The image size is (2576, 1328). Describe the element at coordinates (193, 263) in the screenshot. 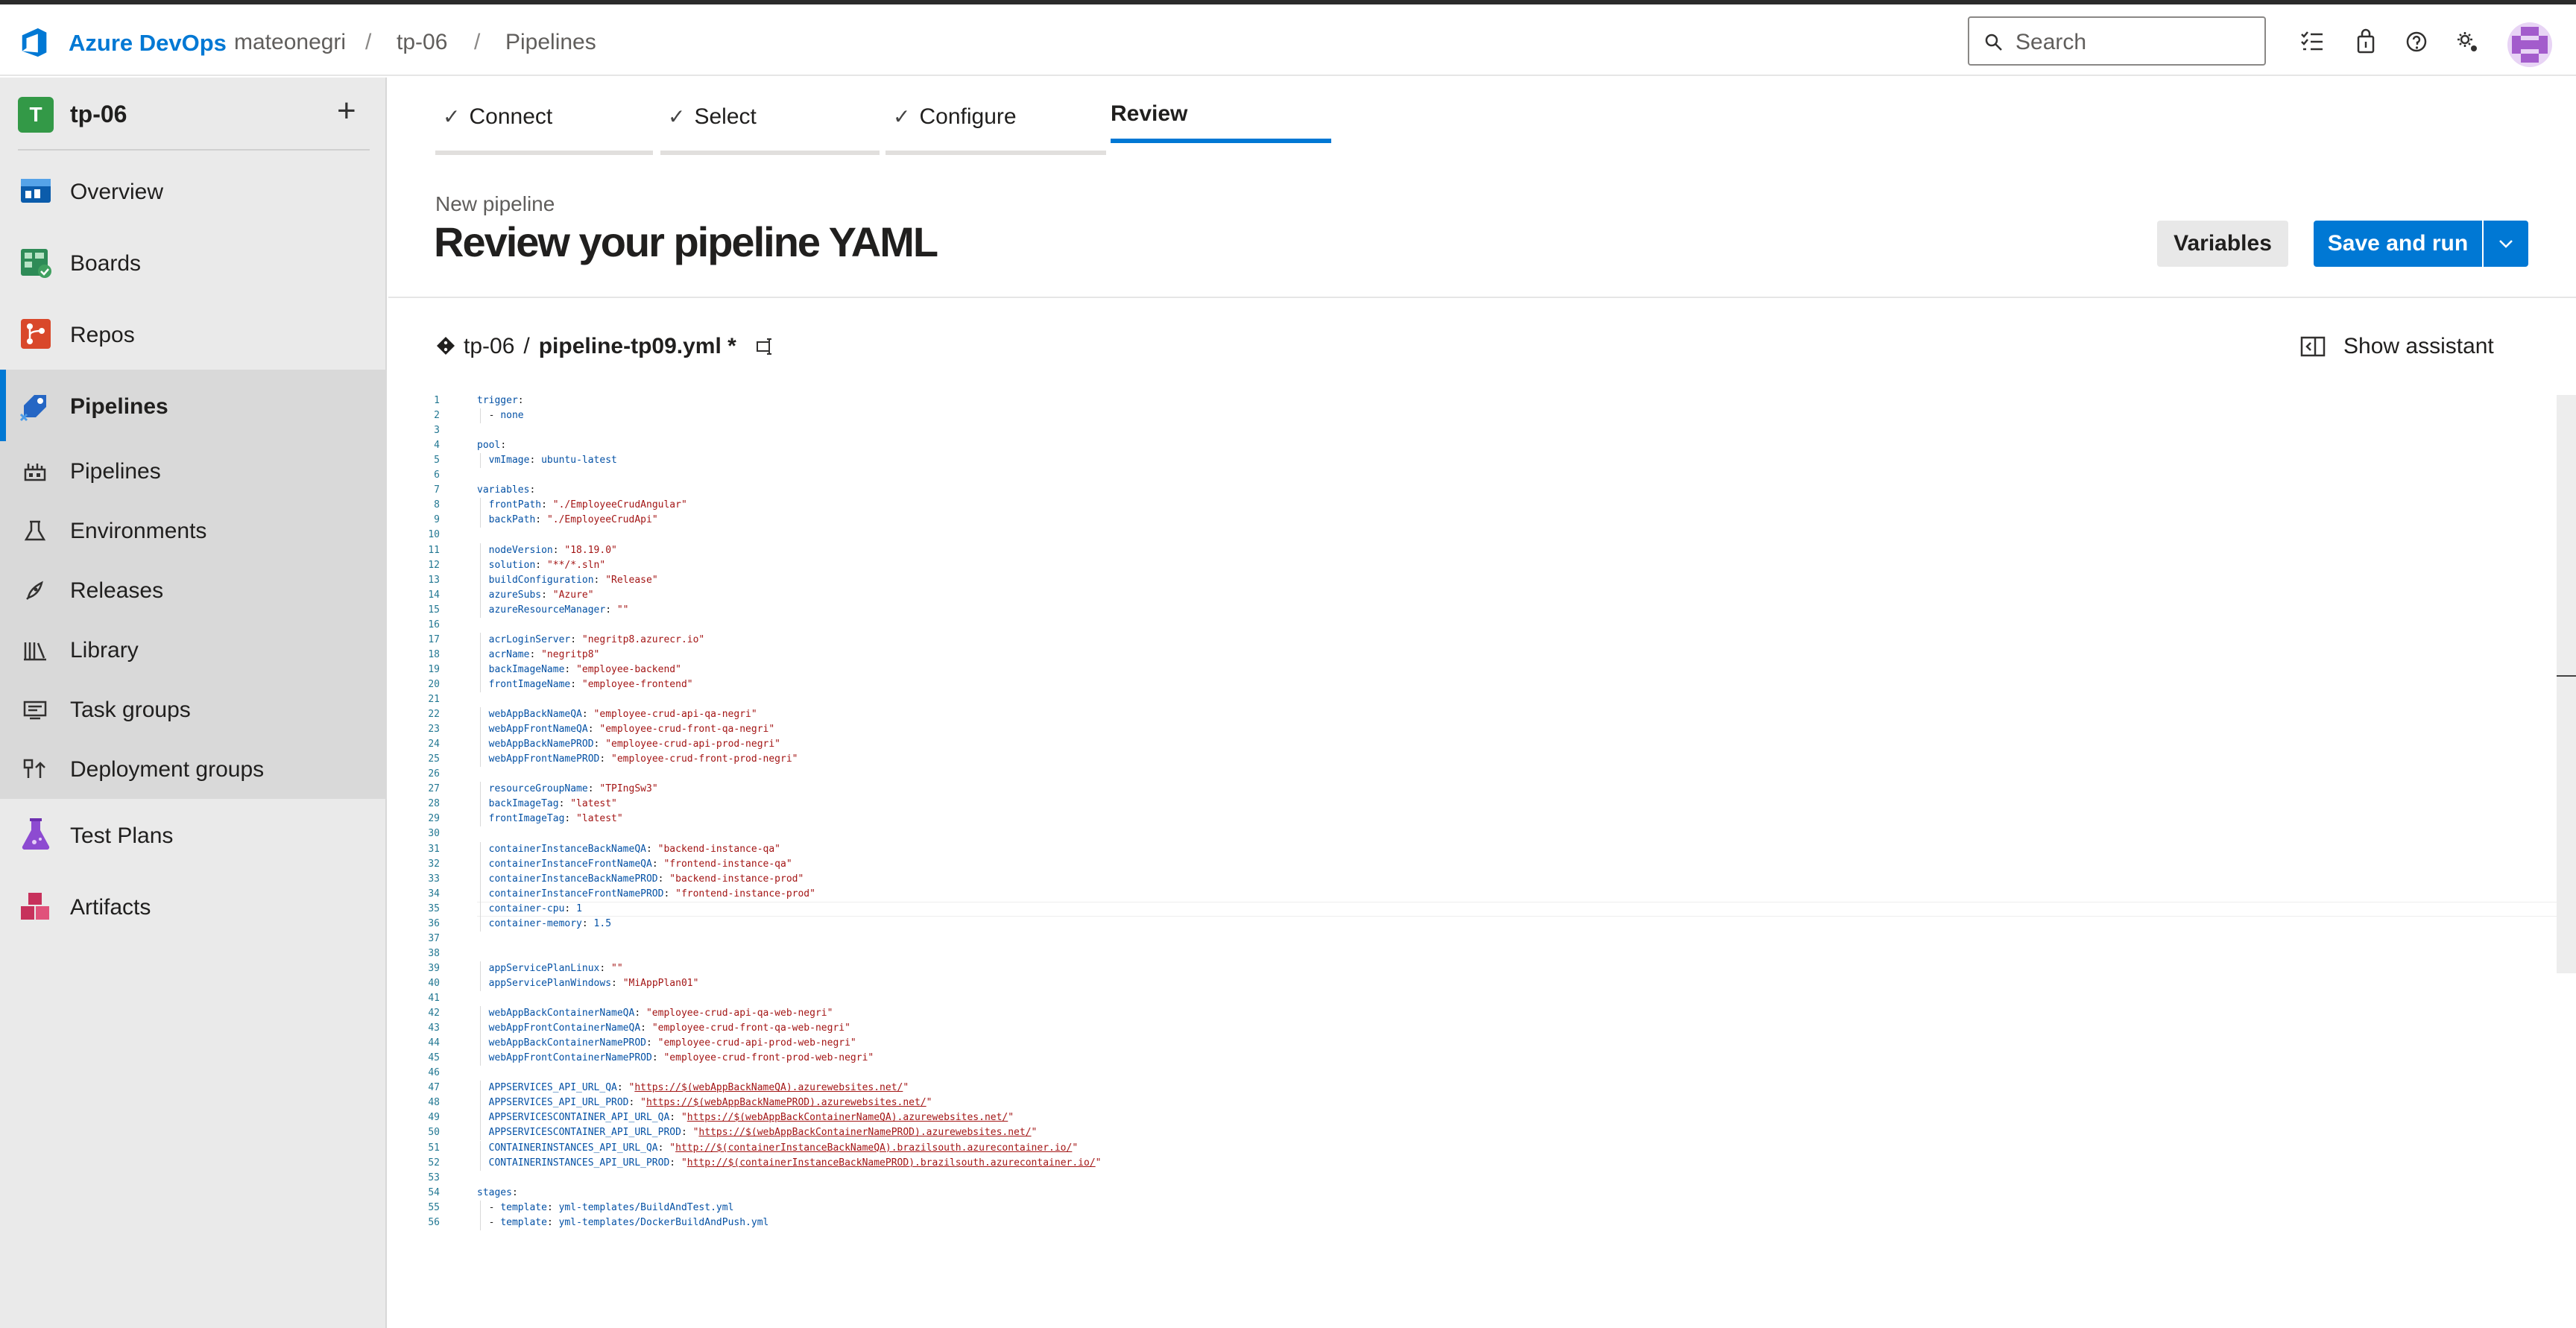

I see `sidebar-item-boards: Boards` at that location.